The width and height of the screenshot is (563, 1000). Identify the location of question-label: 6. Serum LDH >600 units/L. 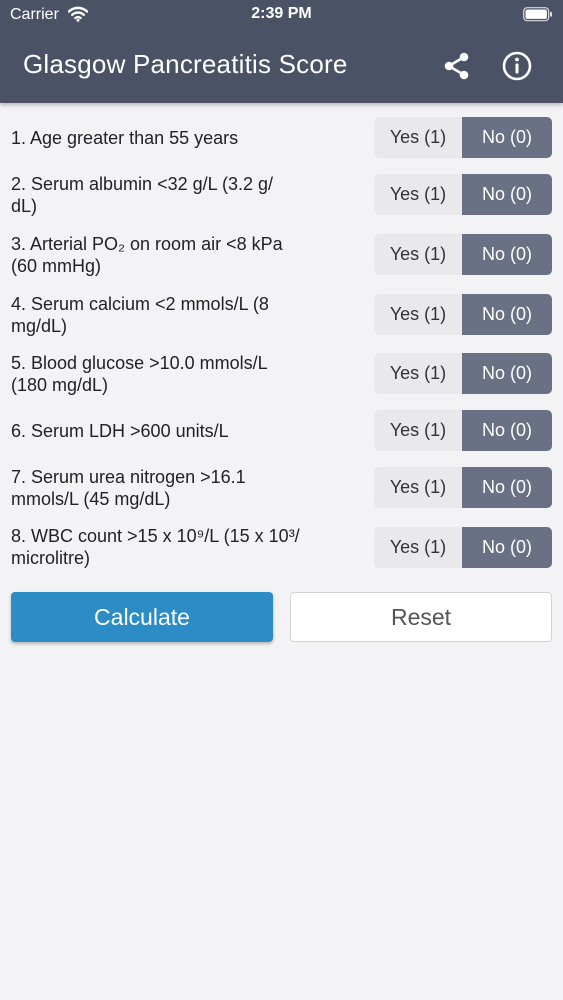
(171, 431).